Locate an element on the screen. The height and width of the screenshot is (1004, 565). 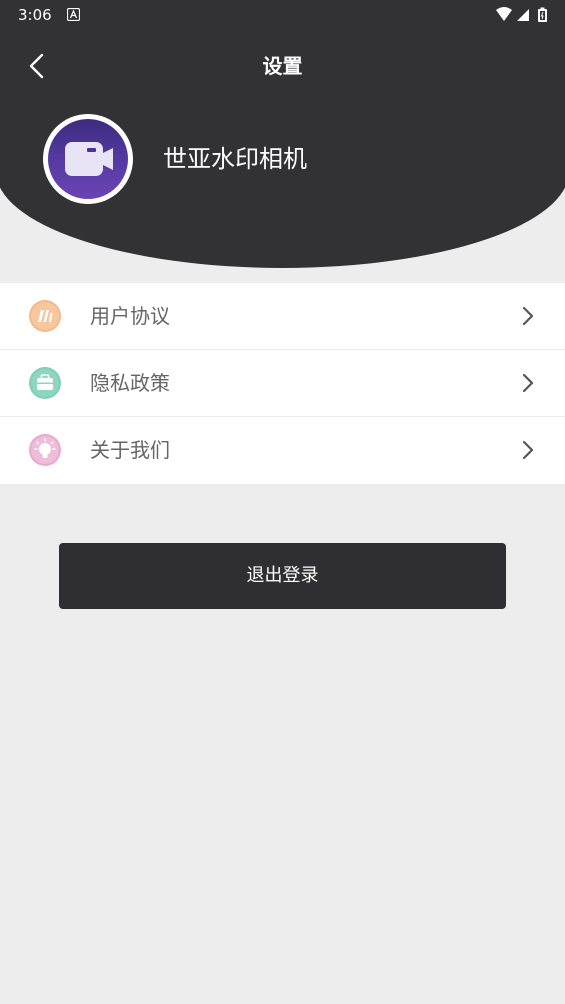
menu-item-user-agreement: 用户协议 is located at coordinates (282, 316).